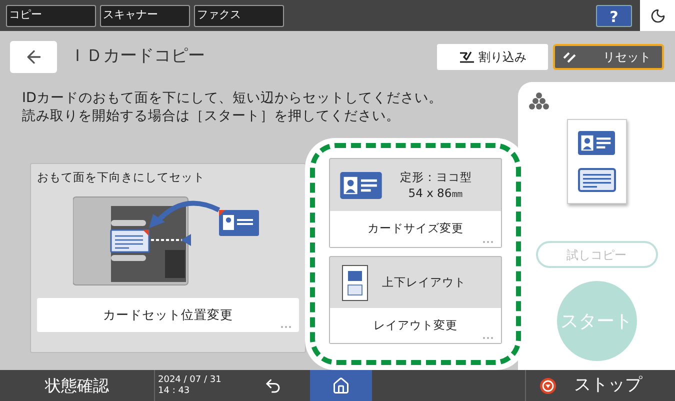 The image size is (675, 401). I want to click on home-button, so click(341, 385).